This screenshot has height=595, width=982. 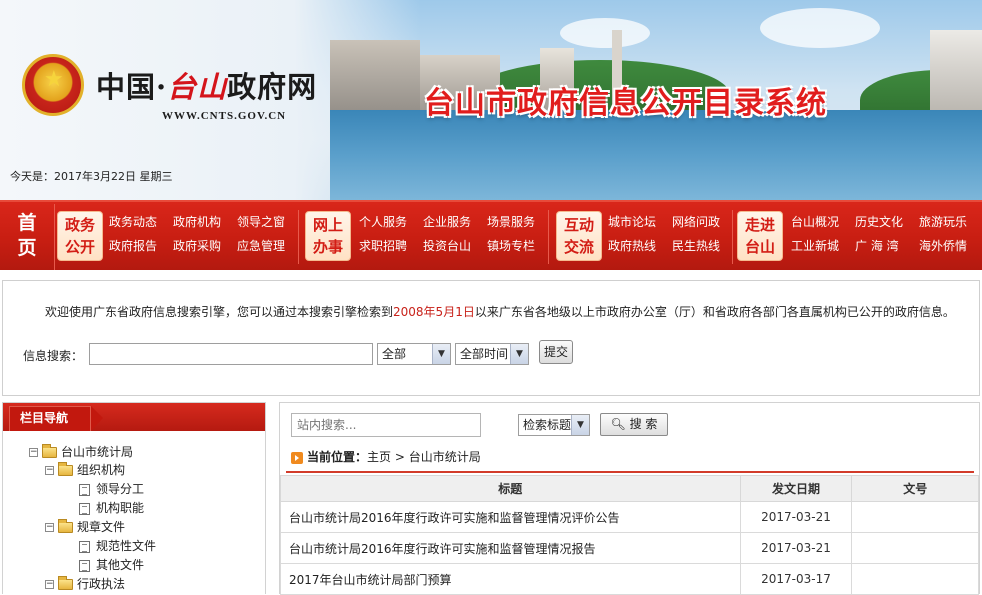 I want to click on tree-item-leaders: 领导分工, so click(x=111, y=489).